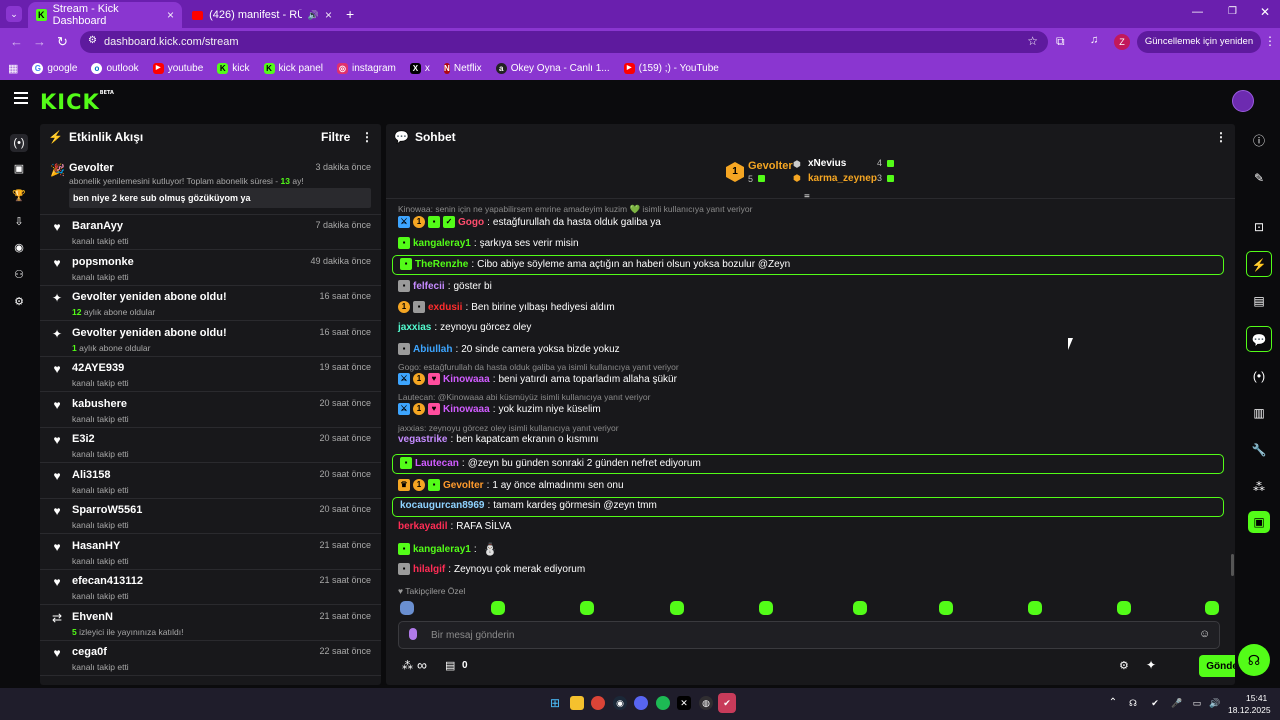  What do you see at coordinates (434, 379) in the screenshot?
I see `pink-badge-icon: ♥` at bounding box center [434, 379].